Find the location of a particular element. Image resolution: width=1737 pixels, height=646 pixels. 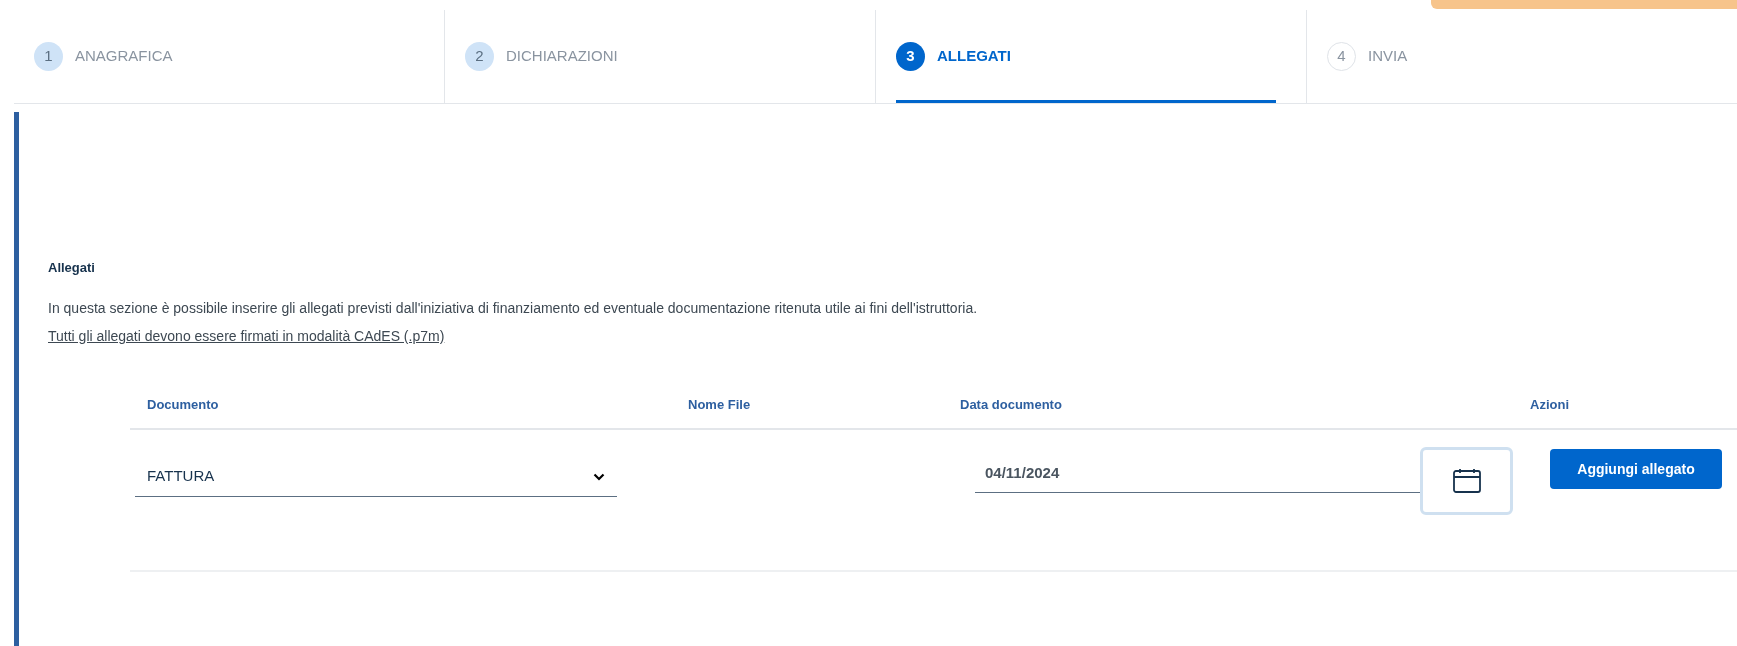

step-label: ANAGRAFICA is located at coordinates (124, 56).